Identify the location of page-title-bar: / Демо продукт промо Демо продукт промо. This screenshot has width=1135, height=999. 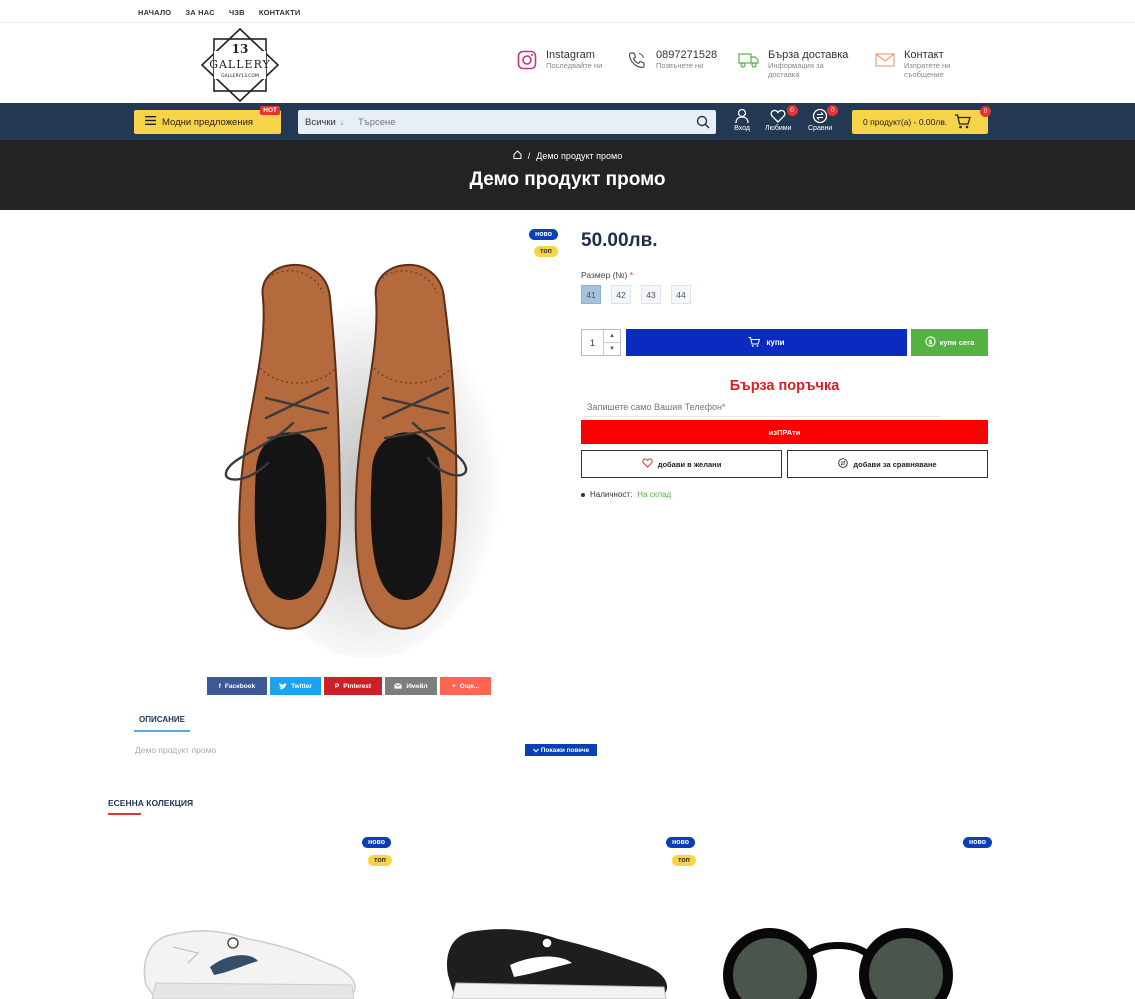
(567, 175).